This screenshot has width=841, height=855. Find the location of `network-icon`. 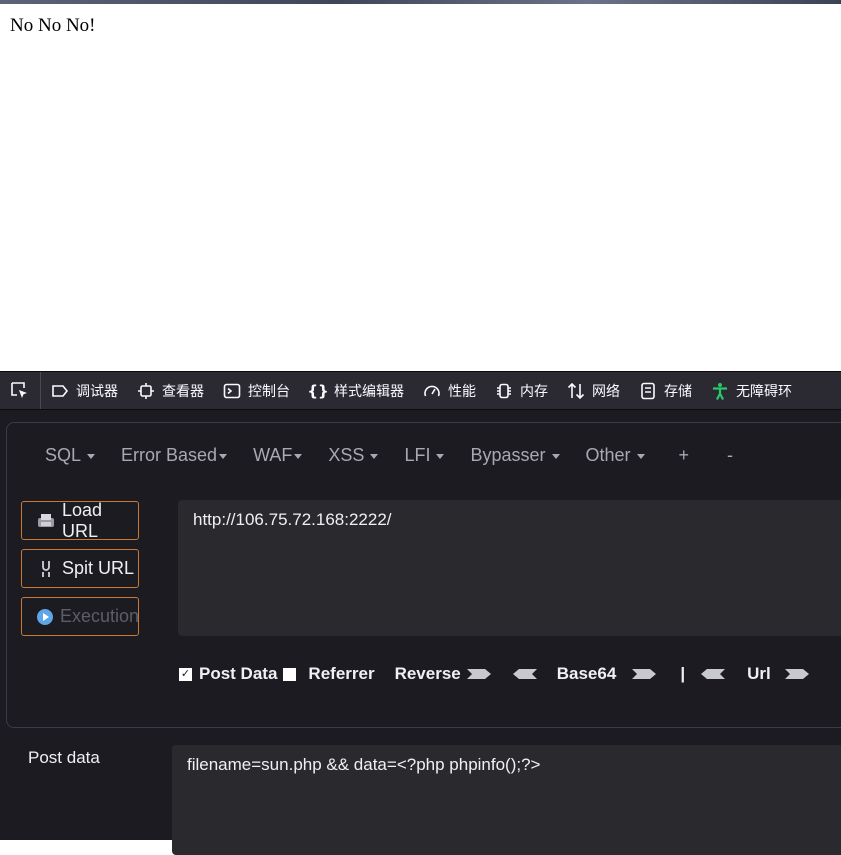

network-icon is located at coordinates (576, 391).